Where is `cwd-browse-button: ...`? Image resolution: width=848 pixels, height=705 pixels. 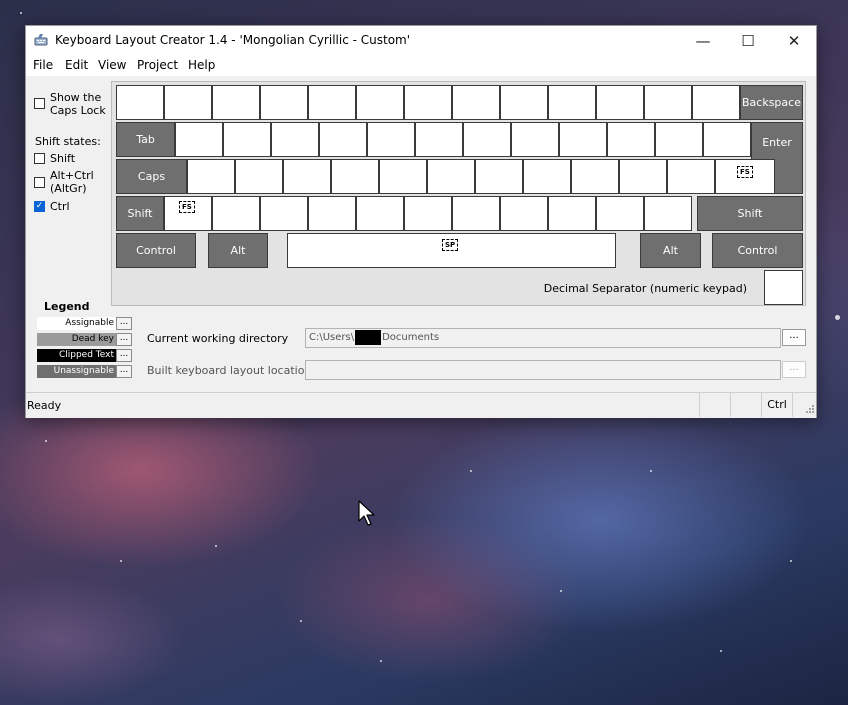
cwd-browse-button: ... is located at coordinates (794, 337).